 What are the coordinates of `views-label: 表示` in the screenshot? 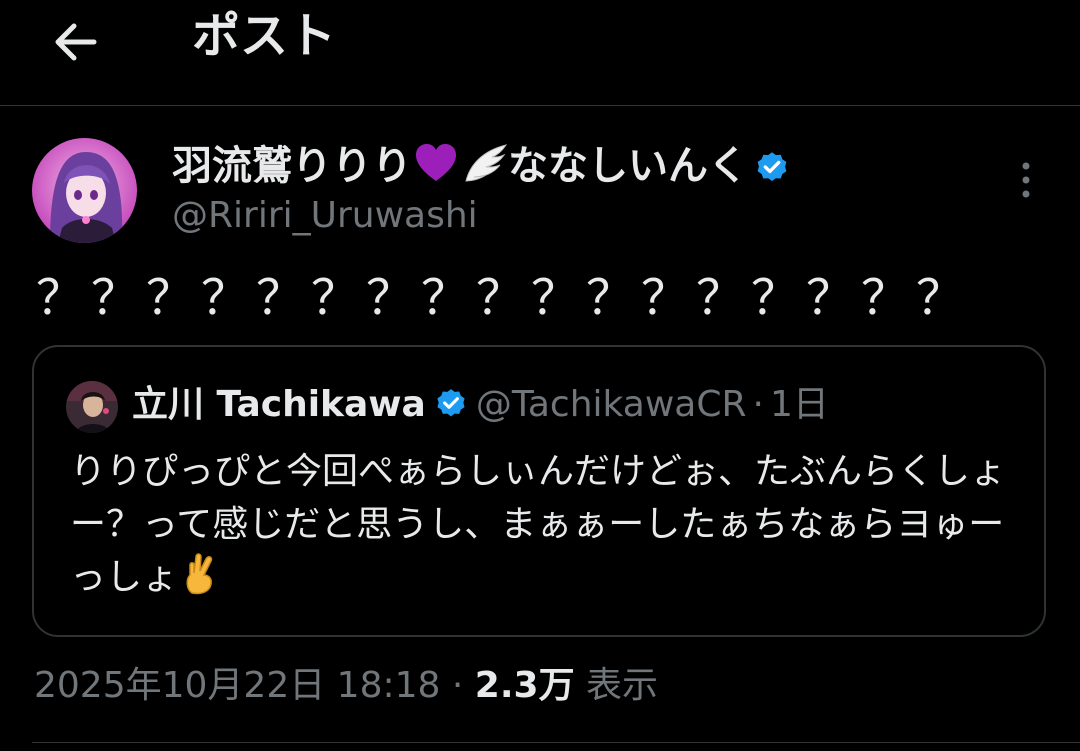 It's located at (622, 685).